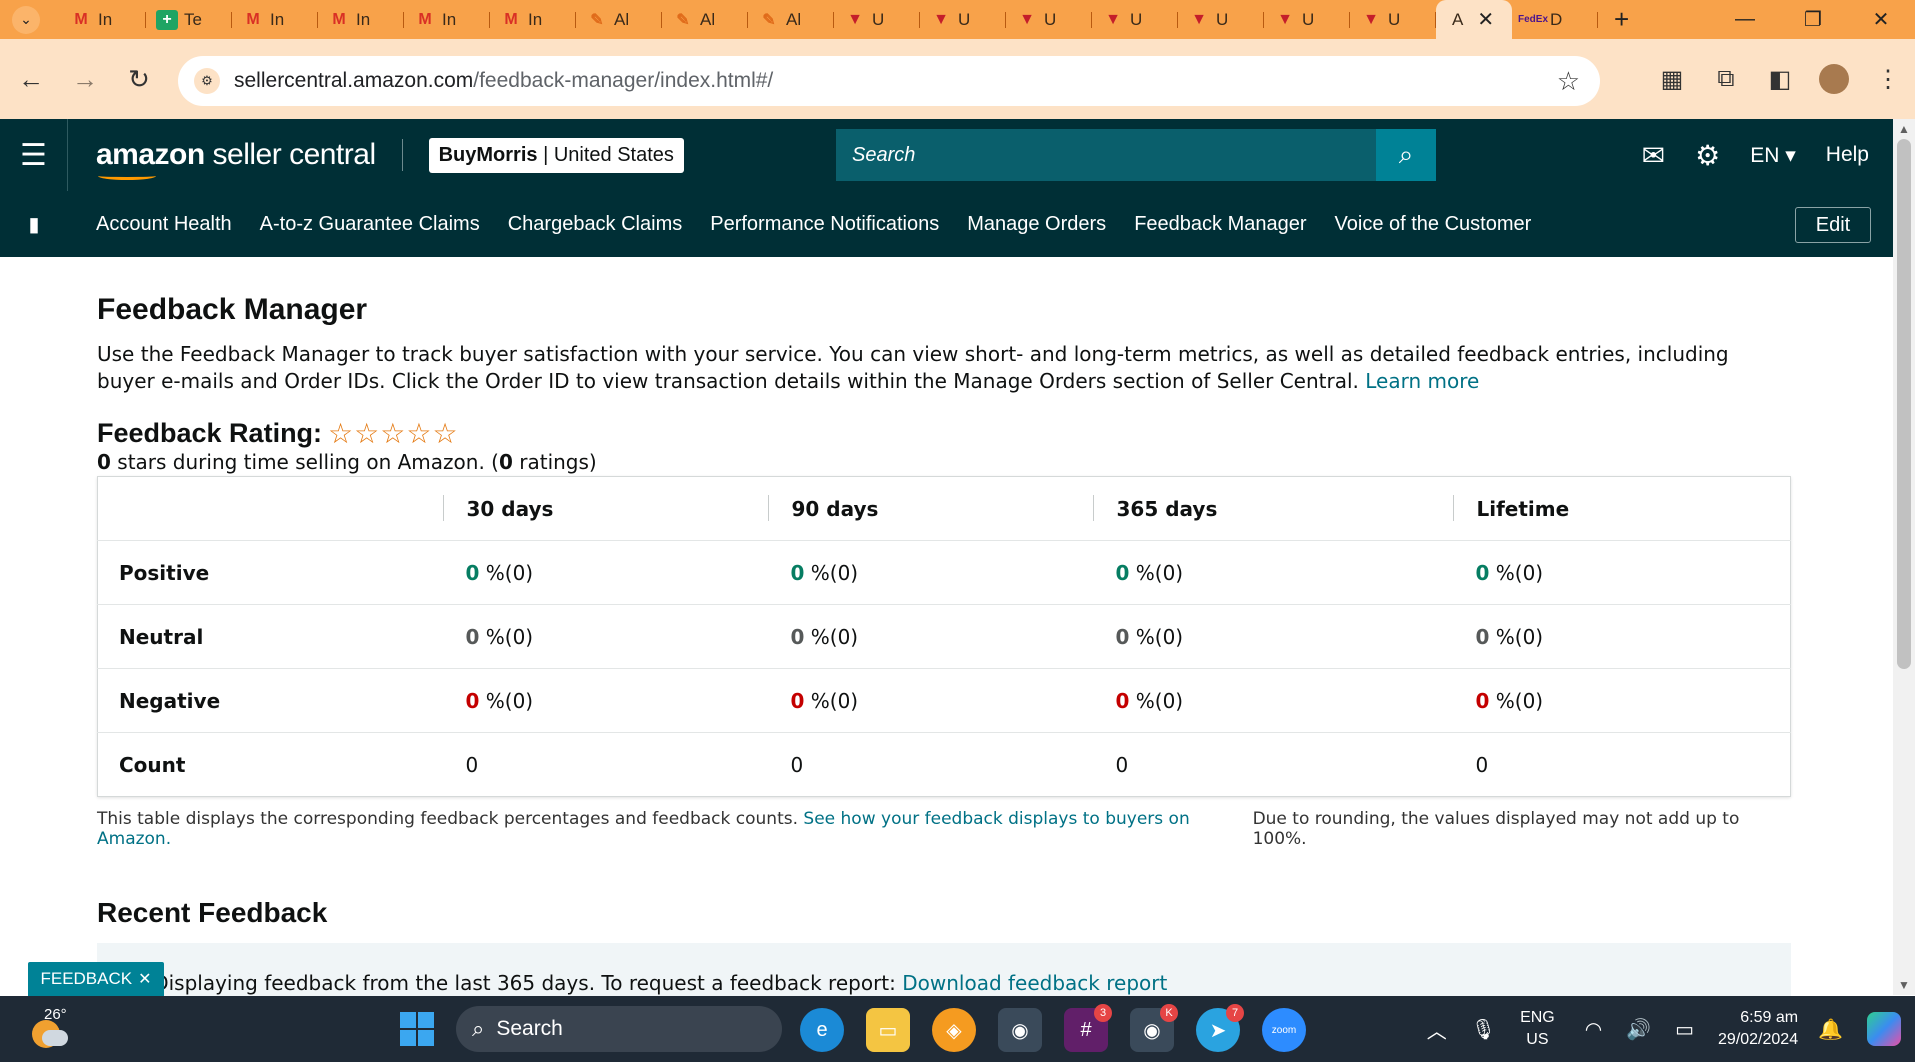 The width and height of the screenshot is (1915, 1062). I want to click on clock: 6:59 am 29/02/2024, so click(1758, 1029).